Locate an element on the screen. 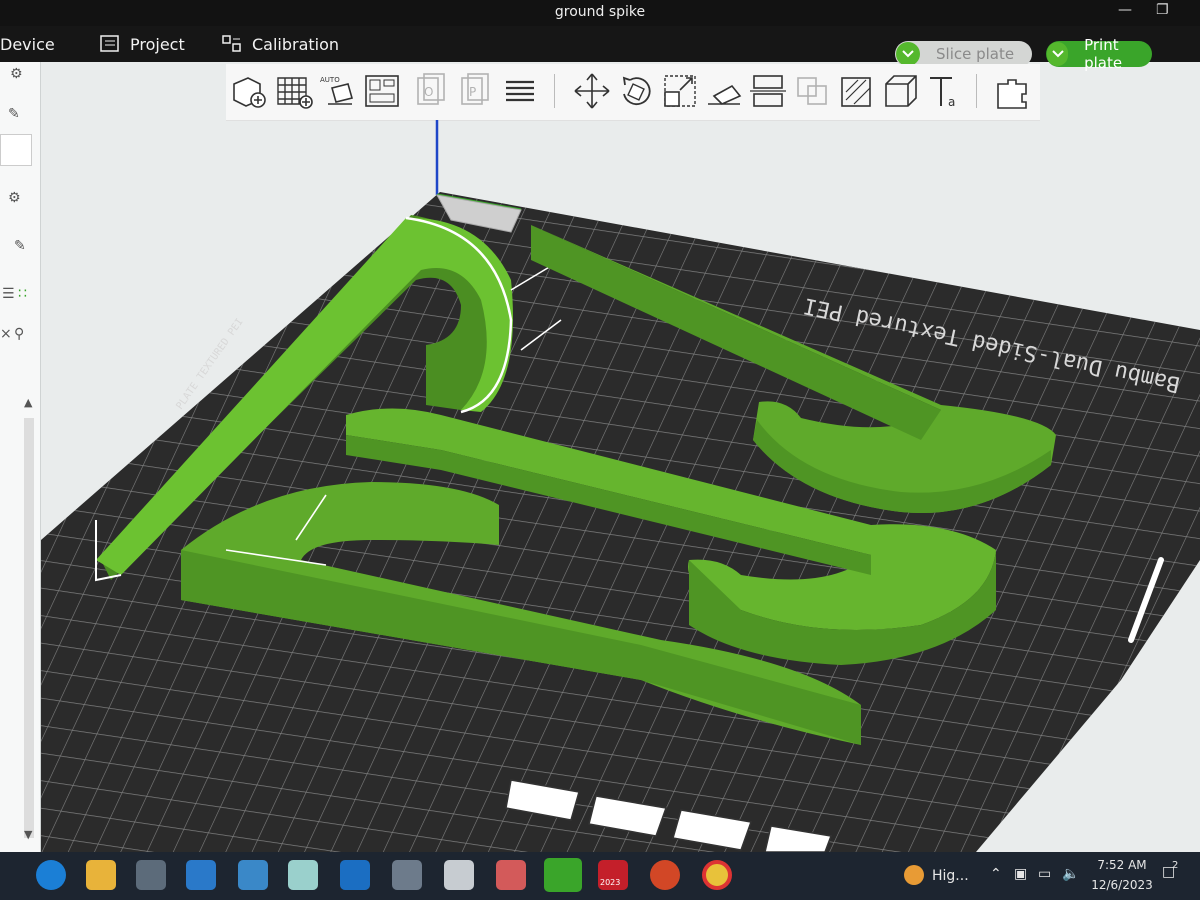 Image resolution: width=1200 pixels, height=900 pixels. clock-date: 12/6/2023 is located at coordinates (1122, 885).